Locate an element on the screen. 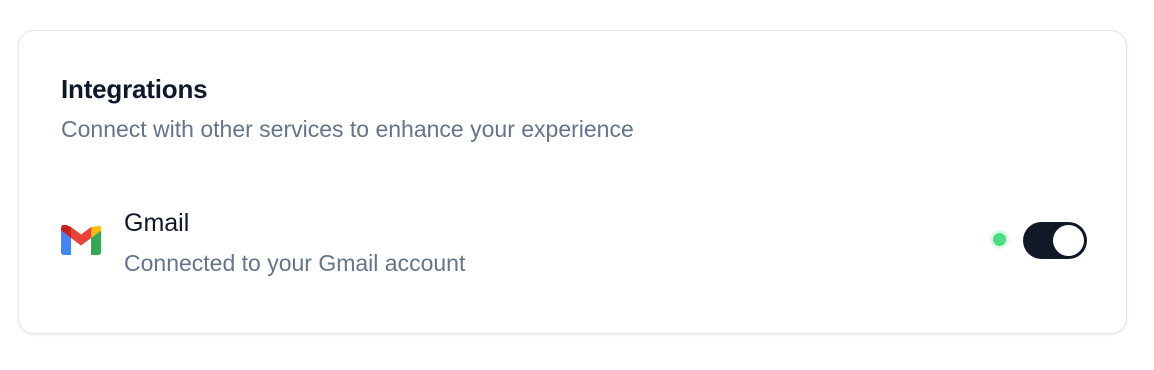 The width and height of the screenshot is (1154, 370). toggle-knob is located at coordinates (1068, 240).